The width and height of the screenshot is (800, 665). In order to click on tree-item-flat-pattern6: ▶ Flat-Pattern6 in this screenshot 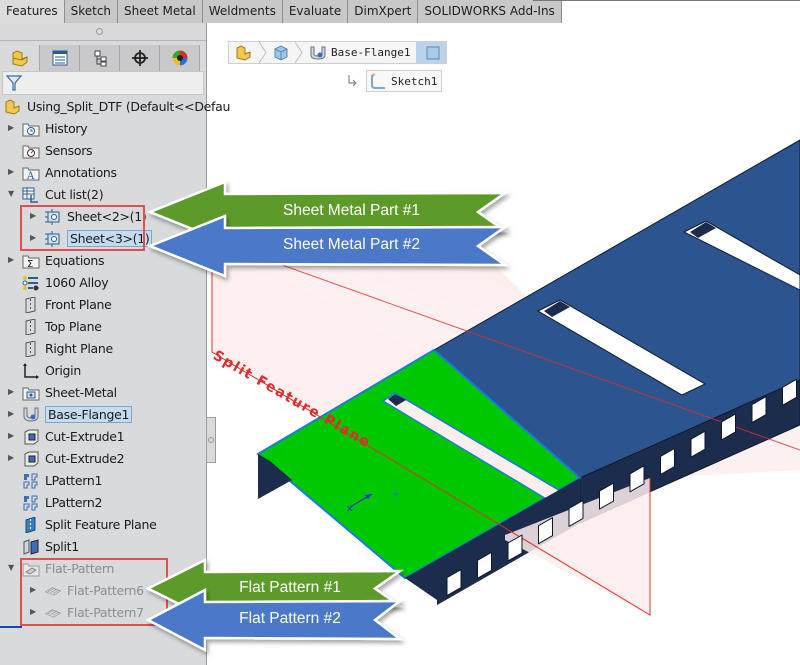, I will do `click(87, 590)`.